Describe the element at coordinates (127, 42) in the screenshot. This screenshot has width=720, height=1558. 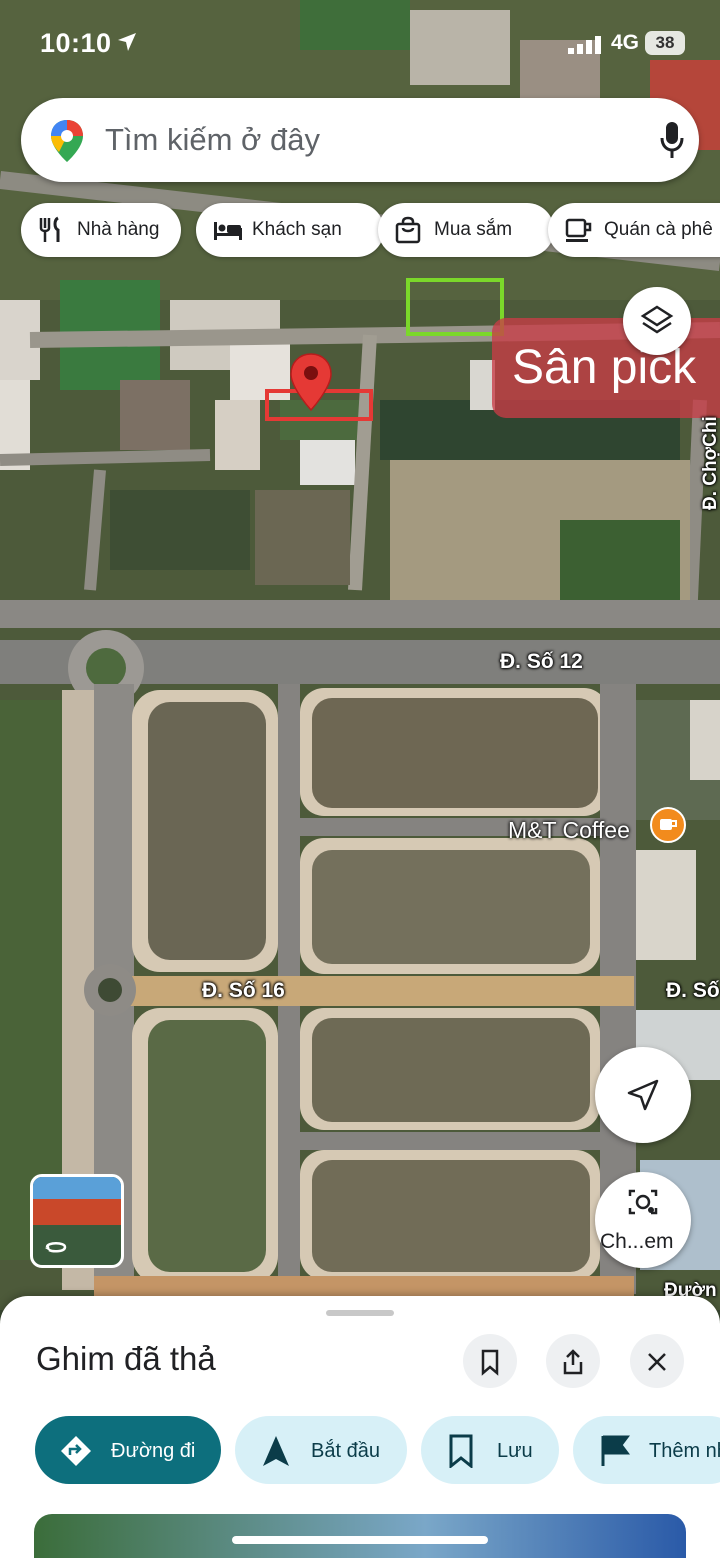
I see `location-services-icon` at that location.